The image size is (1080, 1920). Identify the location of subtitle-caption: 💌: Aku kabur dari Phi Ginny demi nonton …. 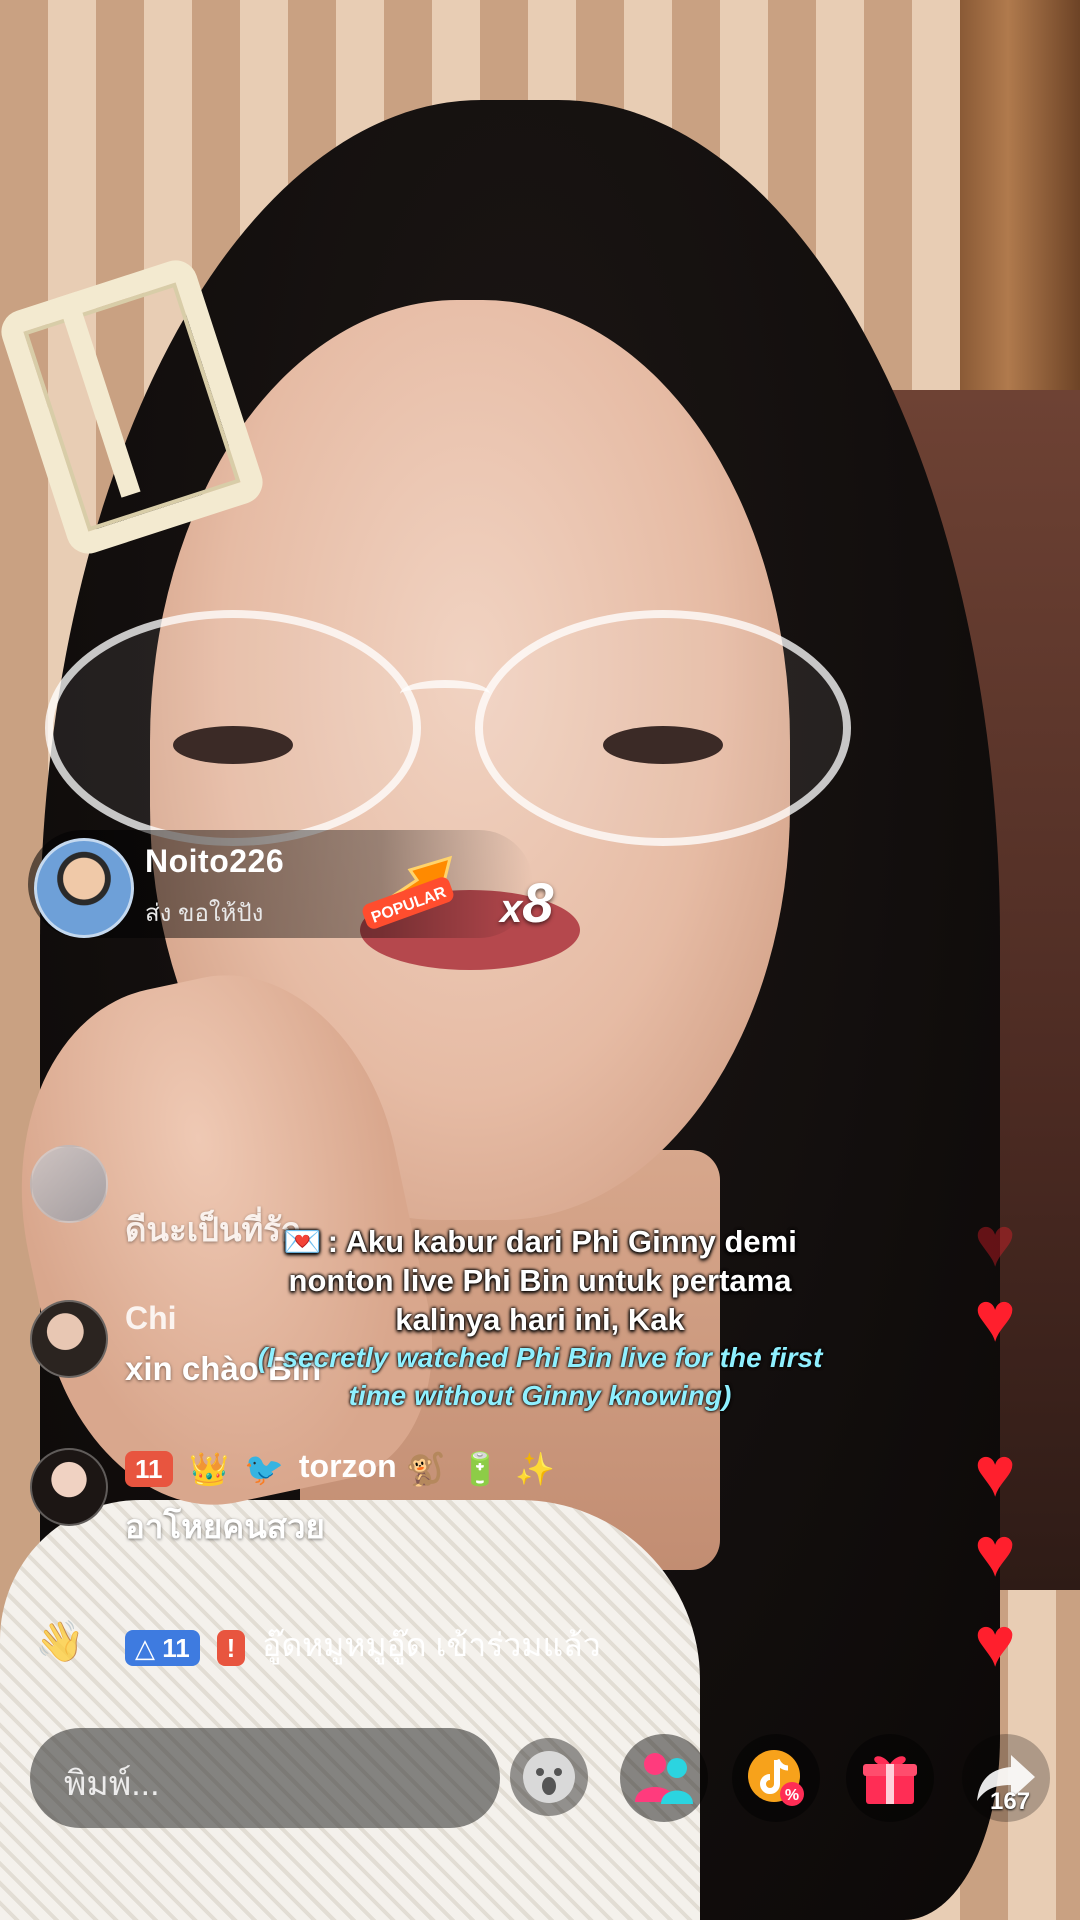
(540, 1280).